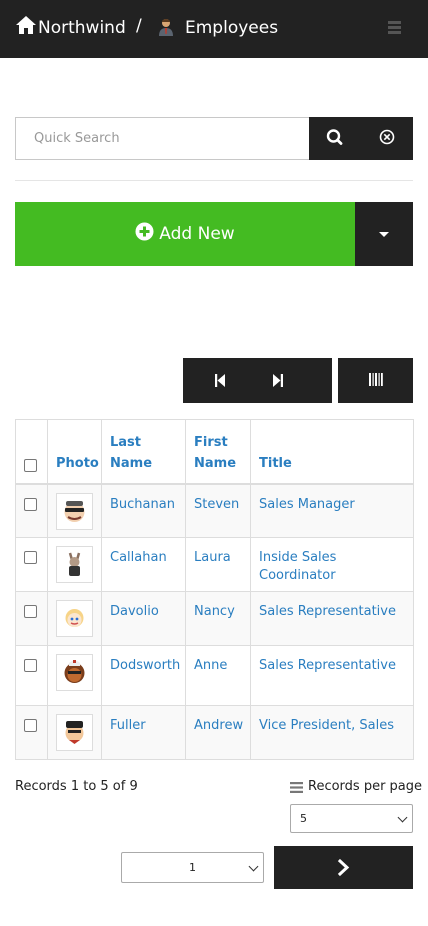 This screenshot has height=926, width=428. What do you see at coordinates (332, 452) in the screenshot?
I see `column-header-title: Title` at bounding box center [332, 452].